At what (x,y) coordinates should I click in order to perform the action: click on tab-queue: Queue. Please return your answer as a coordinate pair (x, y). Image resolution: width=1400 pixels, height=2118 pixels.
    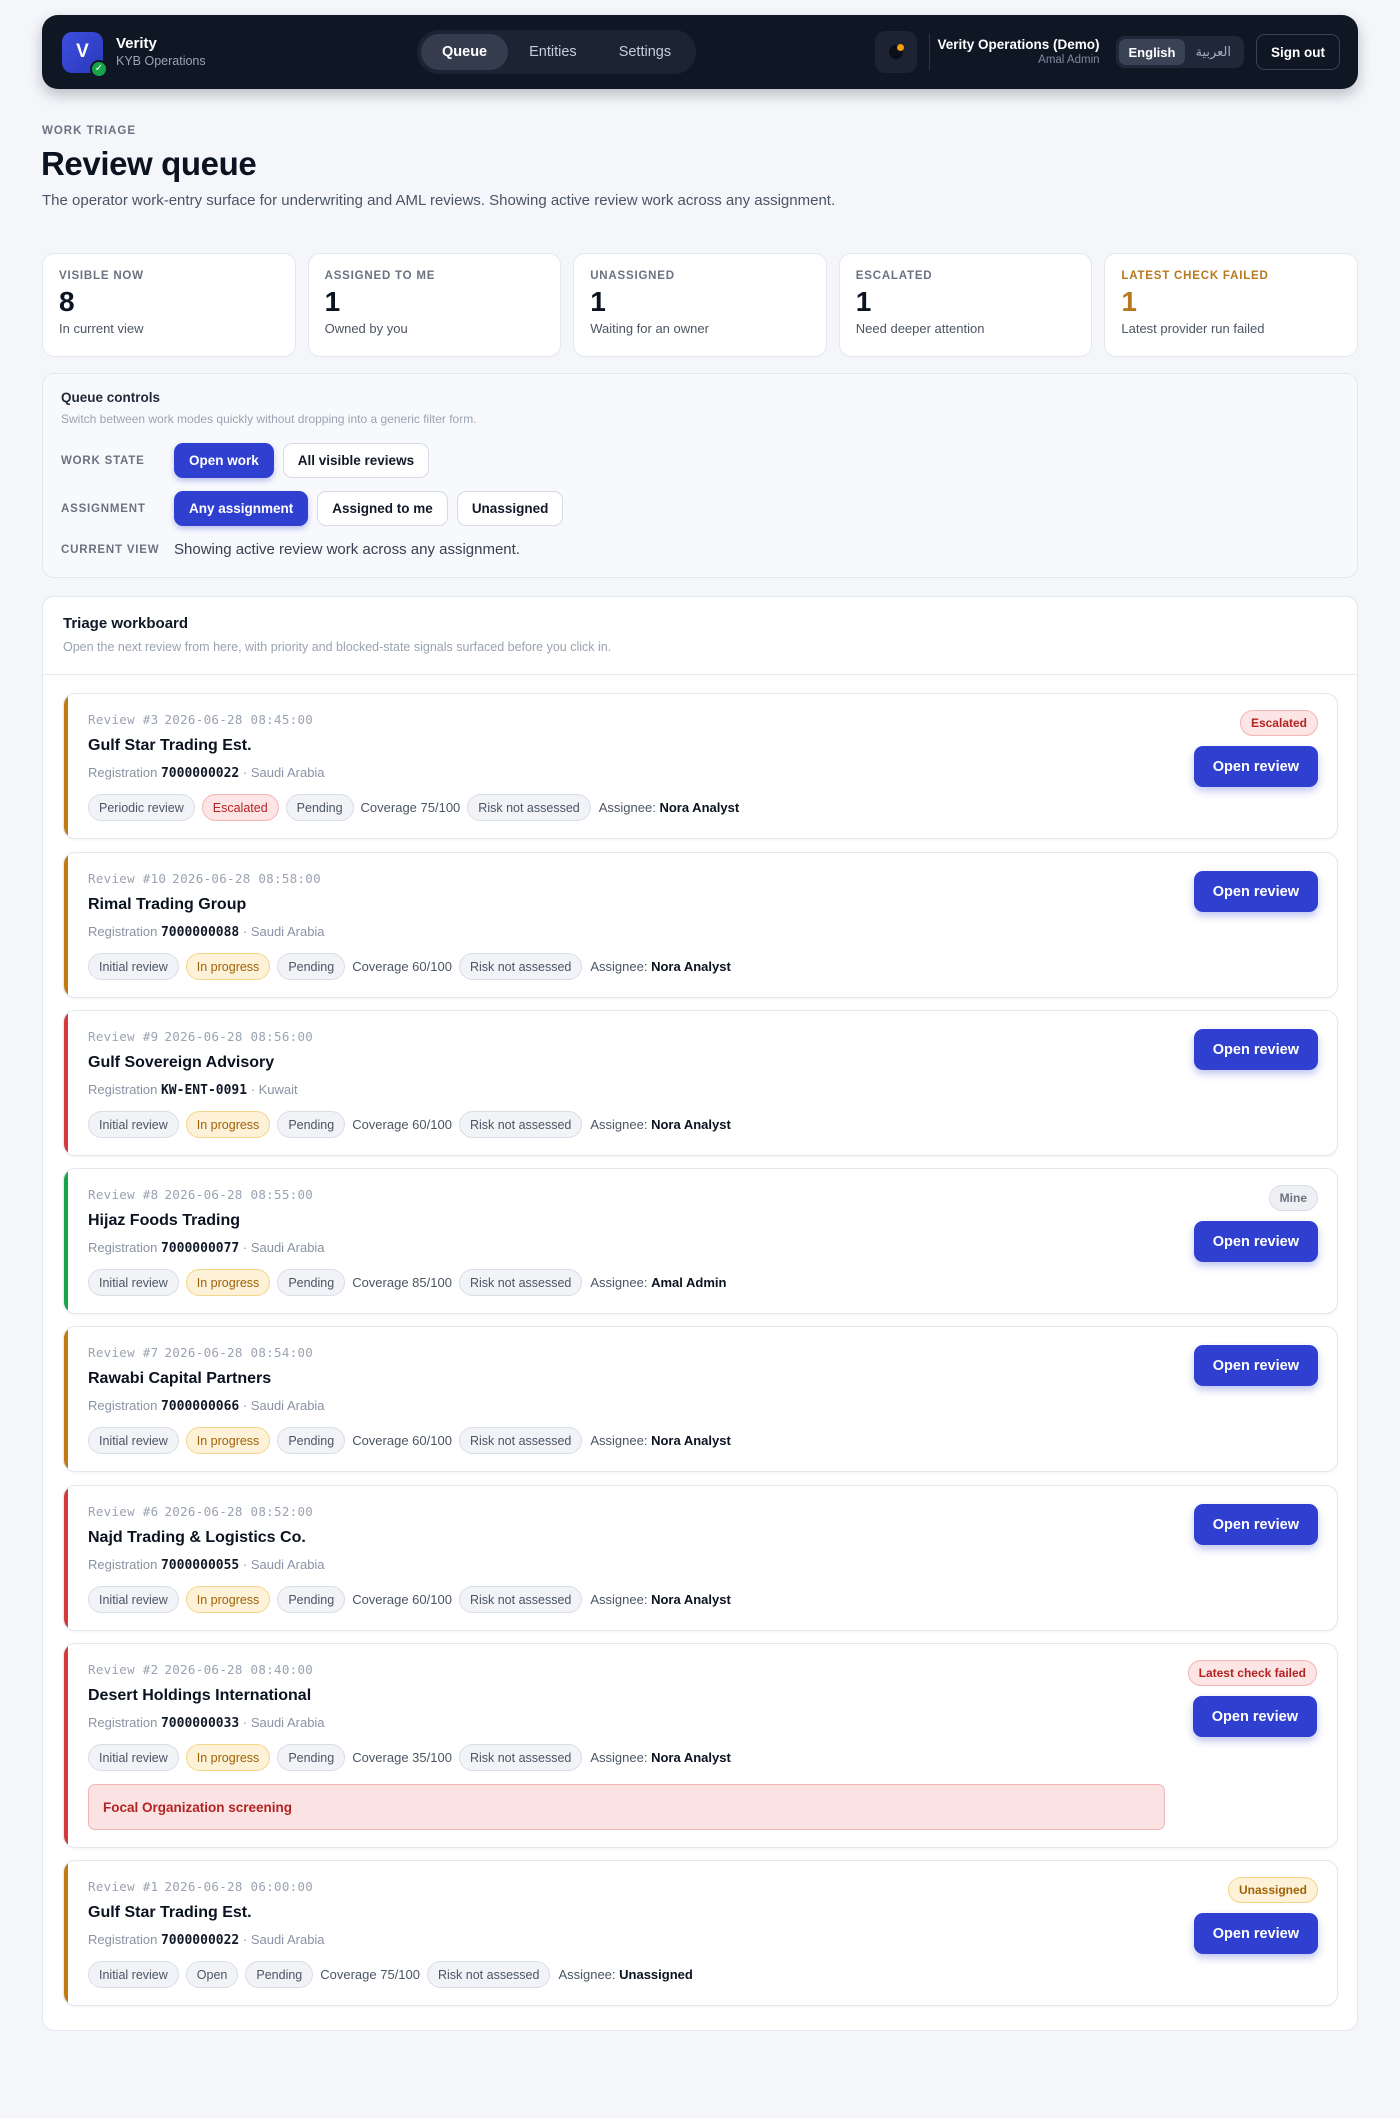
    Looking at the image, I should click on (465, 52).